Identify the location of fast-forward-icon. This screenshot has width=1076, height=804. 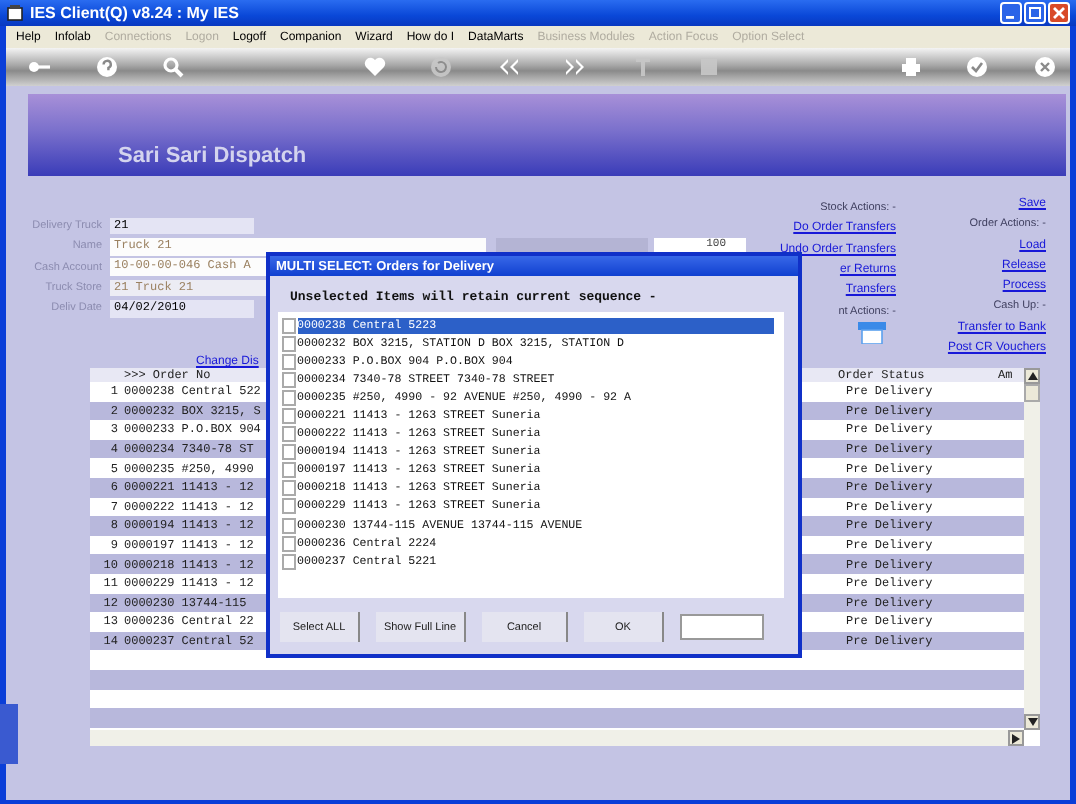
(575, 67).